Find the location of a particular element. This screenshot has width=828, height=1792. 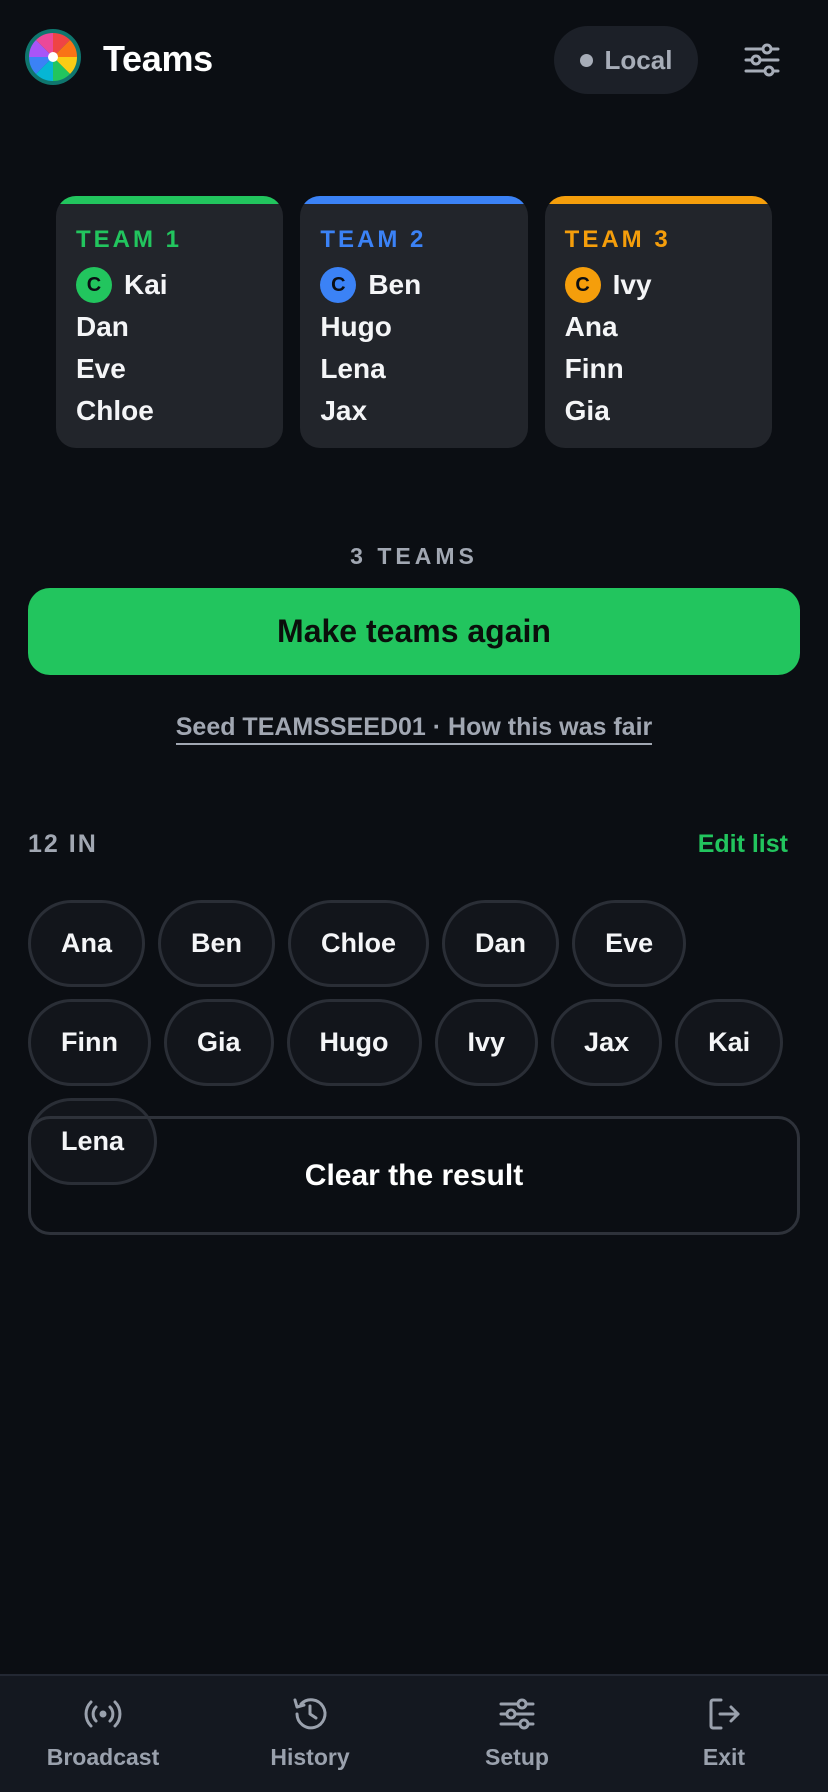

clear-result-button: Clear the result is located at coordinates (414, 1175).